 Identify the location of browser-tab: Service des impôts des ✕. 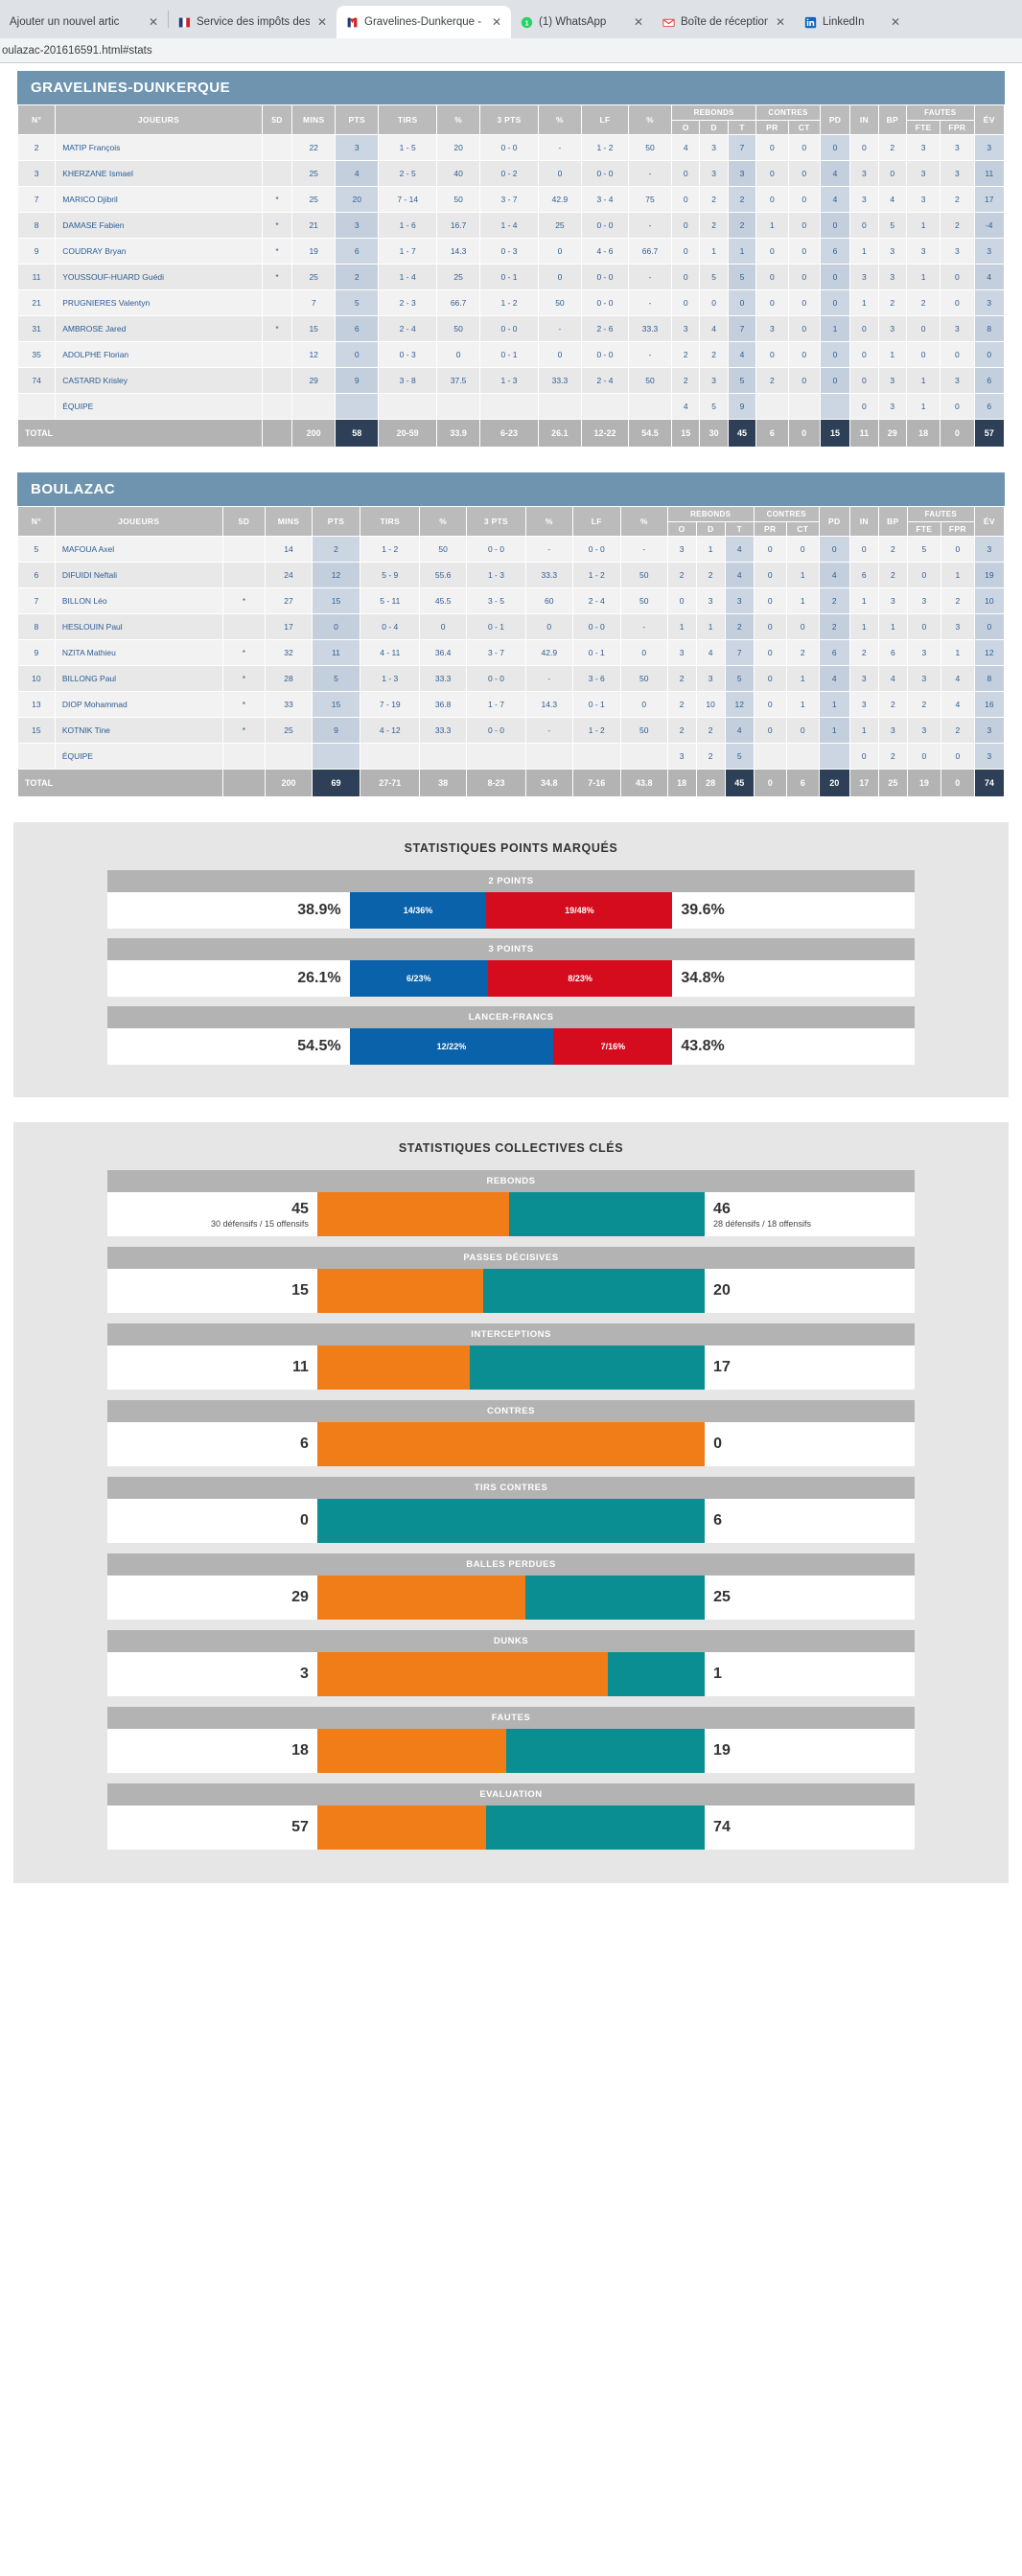
(253, 22).